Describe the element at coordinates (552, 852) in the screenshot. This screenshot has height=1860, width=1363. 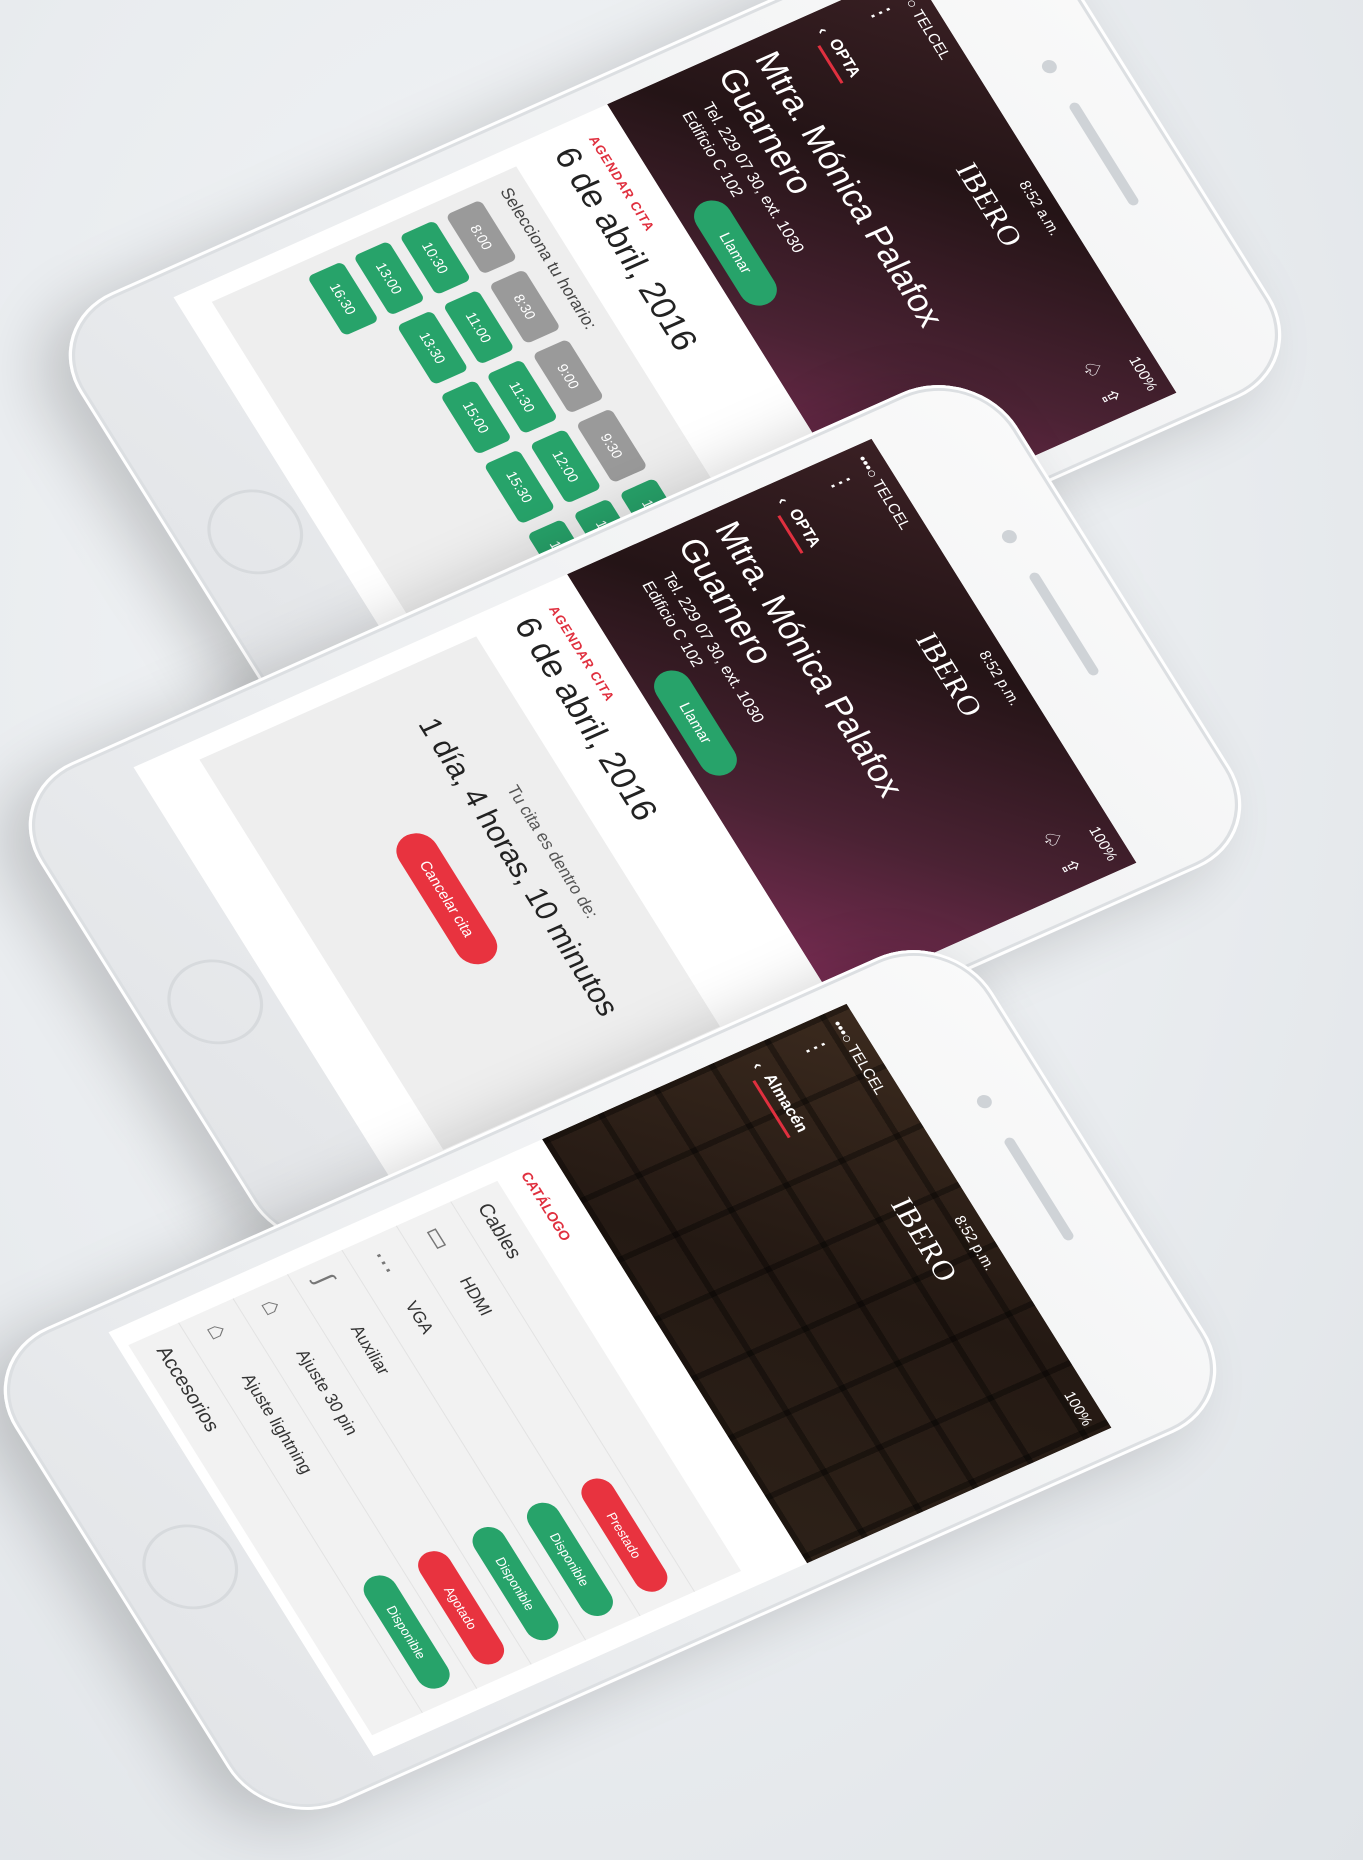
I see `countdown-note: Tu cita es dentro de:` at that location.